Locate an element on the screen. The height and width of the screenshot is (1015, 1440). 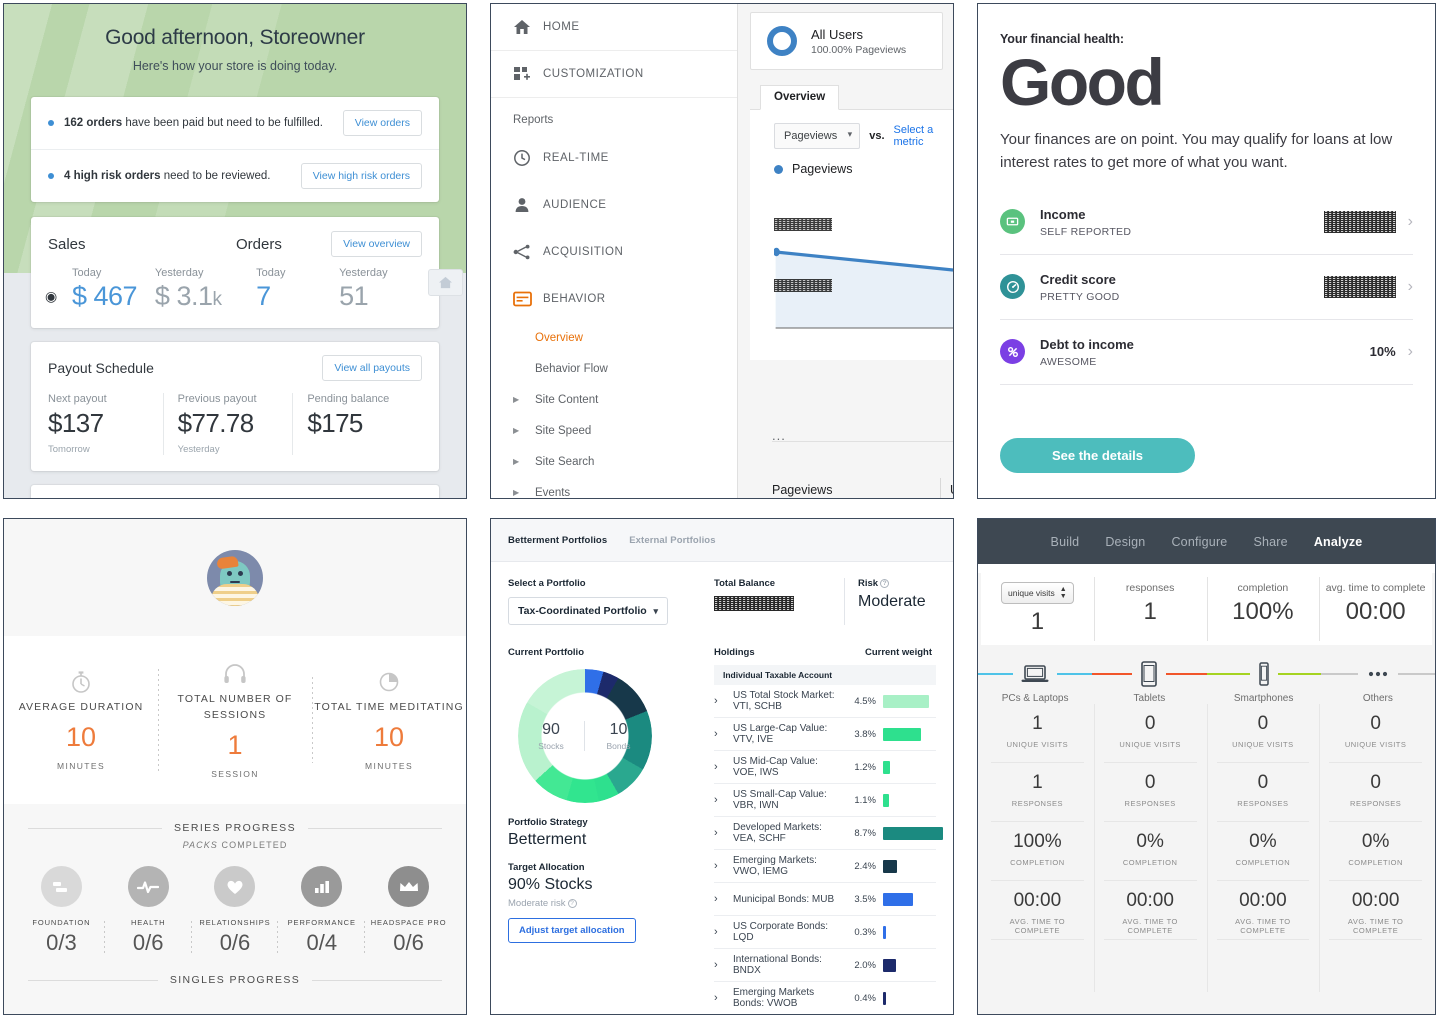
pack-headspace-pro: HEADSPACE PRO 0/6 is located at coordinates (408, 911).